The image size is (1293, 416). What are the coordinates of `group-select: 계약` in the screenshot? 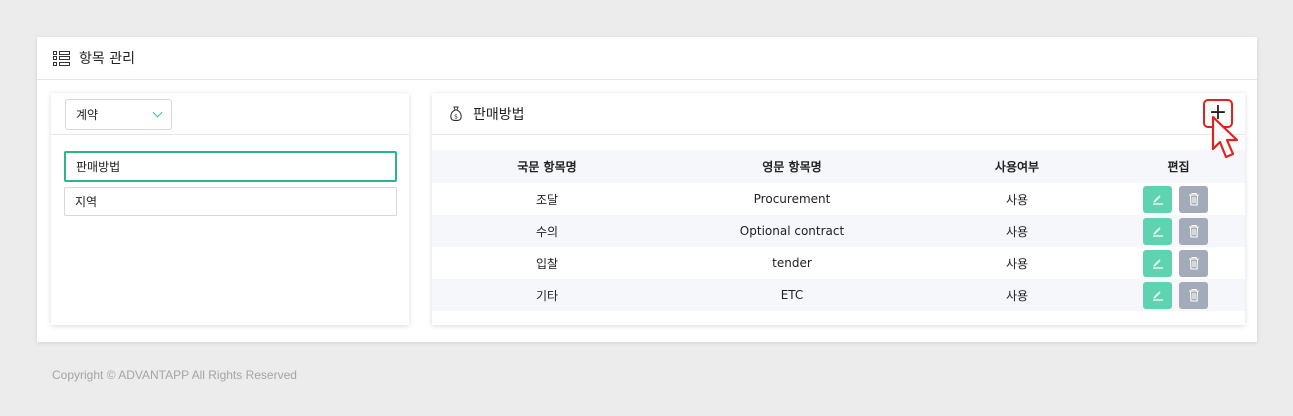 It's located at (118, 114).